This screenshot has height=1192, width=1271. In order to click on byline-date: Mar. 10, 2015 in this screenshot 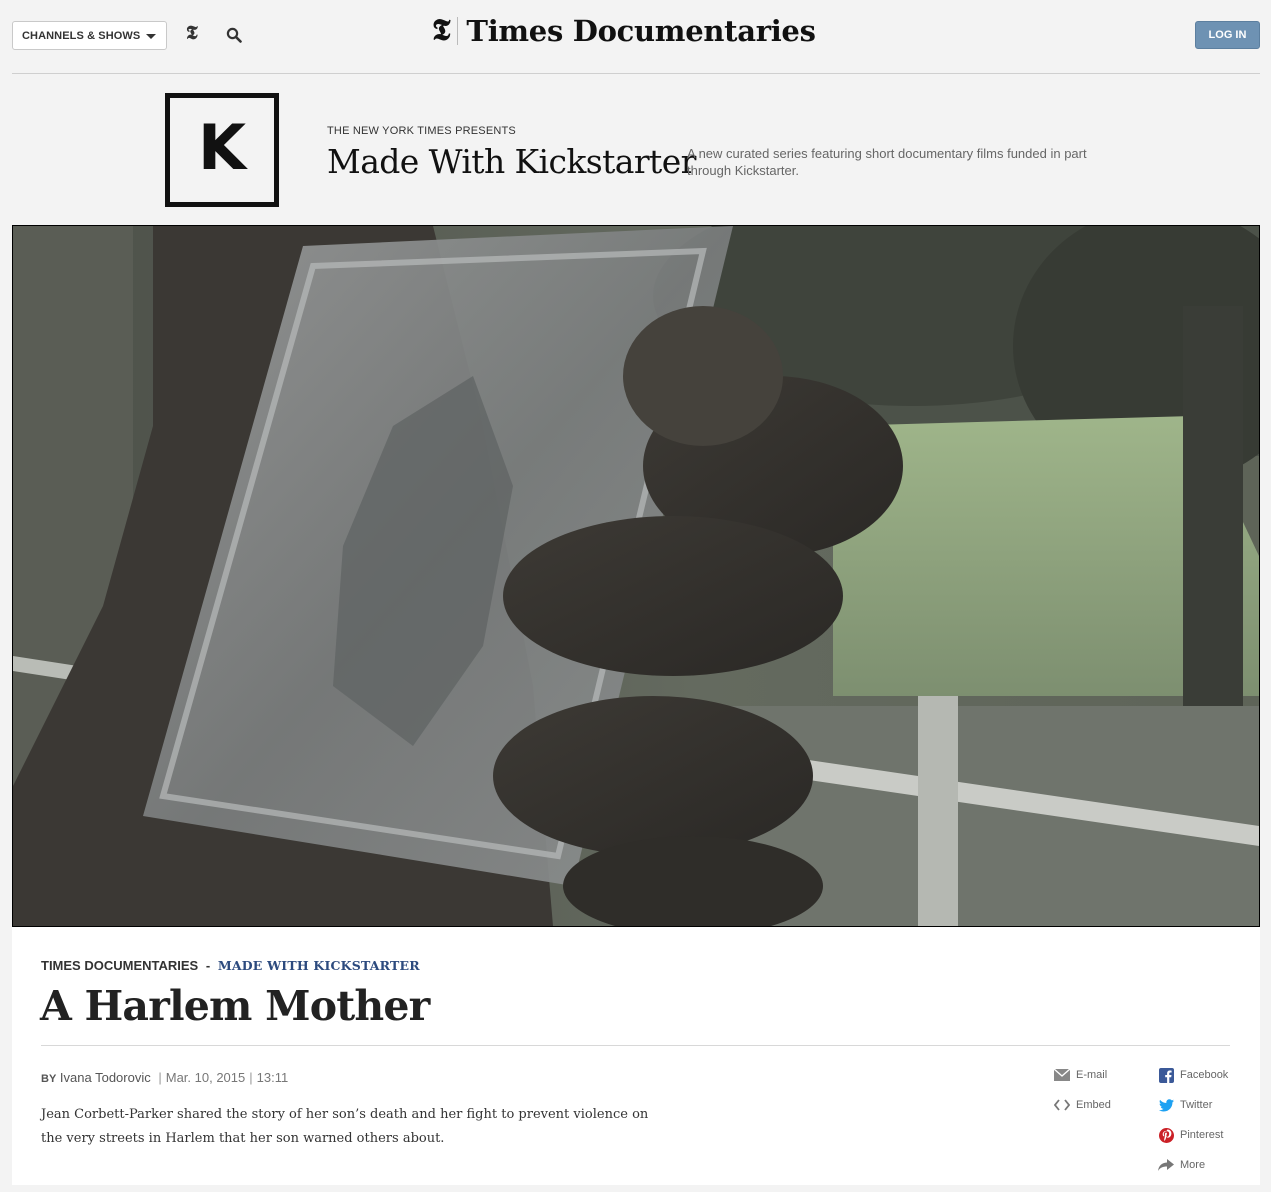, I will do `click(205, 1077)`.